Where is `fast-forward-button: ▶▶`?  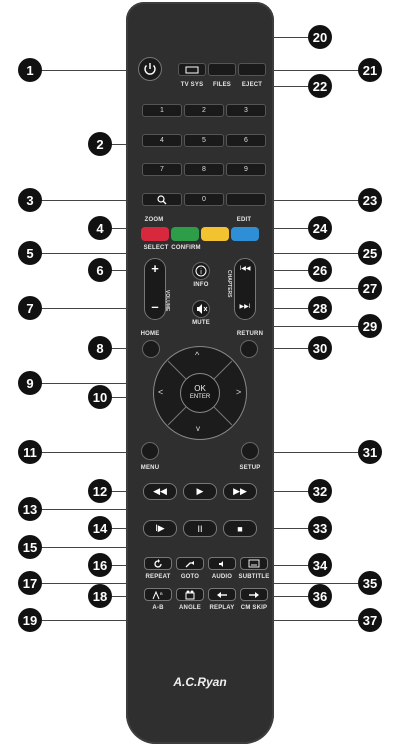 fast-forward-button: ▶▶ is located at coordinates (240, 491).